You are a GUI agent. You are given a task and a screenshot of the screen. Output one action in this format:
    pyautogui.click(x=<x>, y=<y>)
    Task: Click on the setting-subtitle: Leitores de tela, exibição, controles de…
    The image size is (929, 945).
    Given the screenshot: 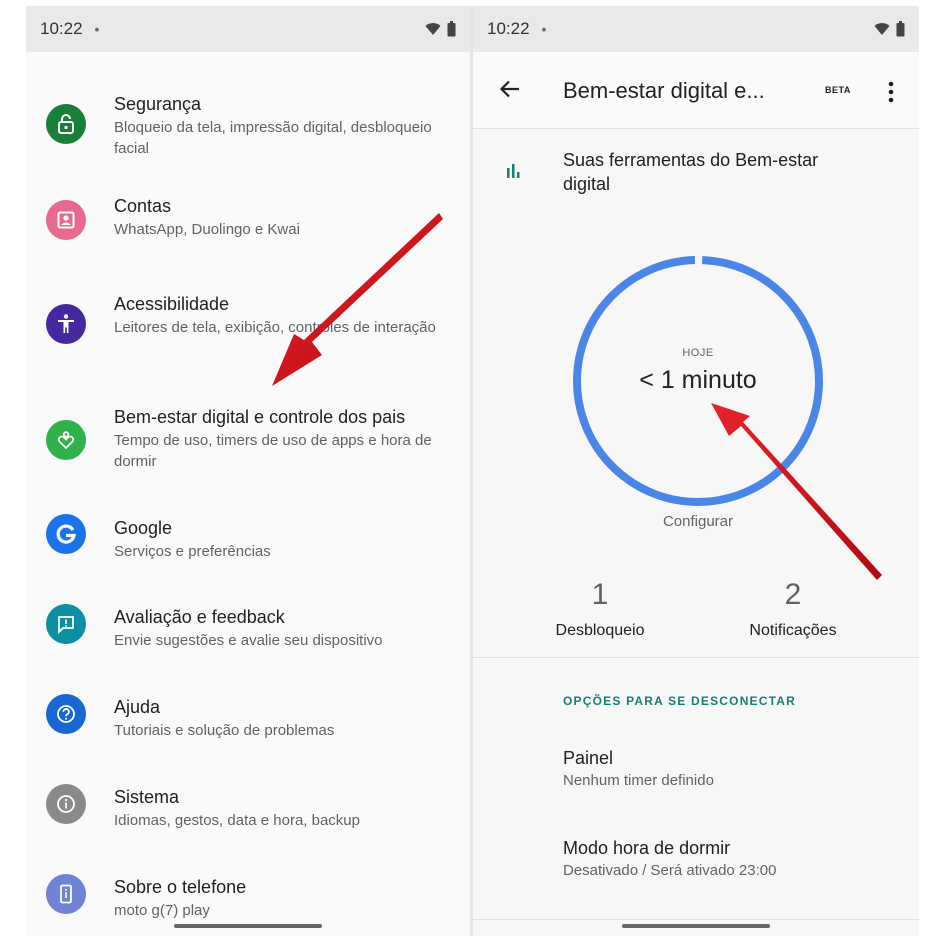 What is the action you would take?
    pyautogui.click(x=275, y=327)
    